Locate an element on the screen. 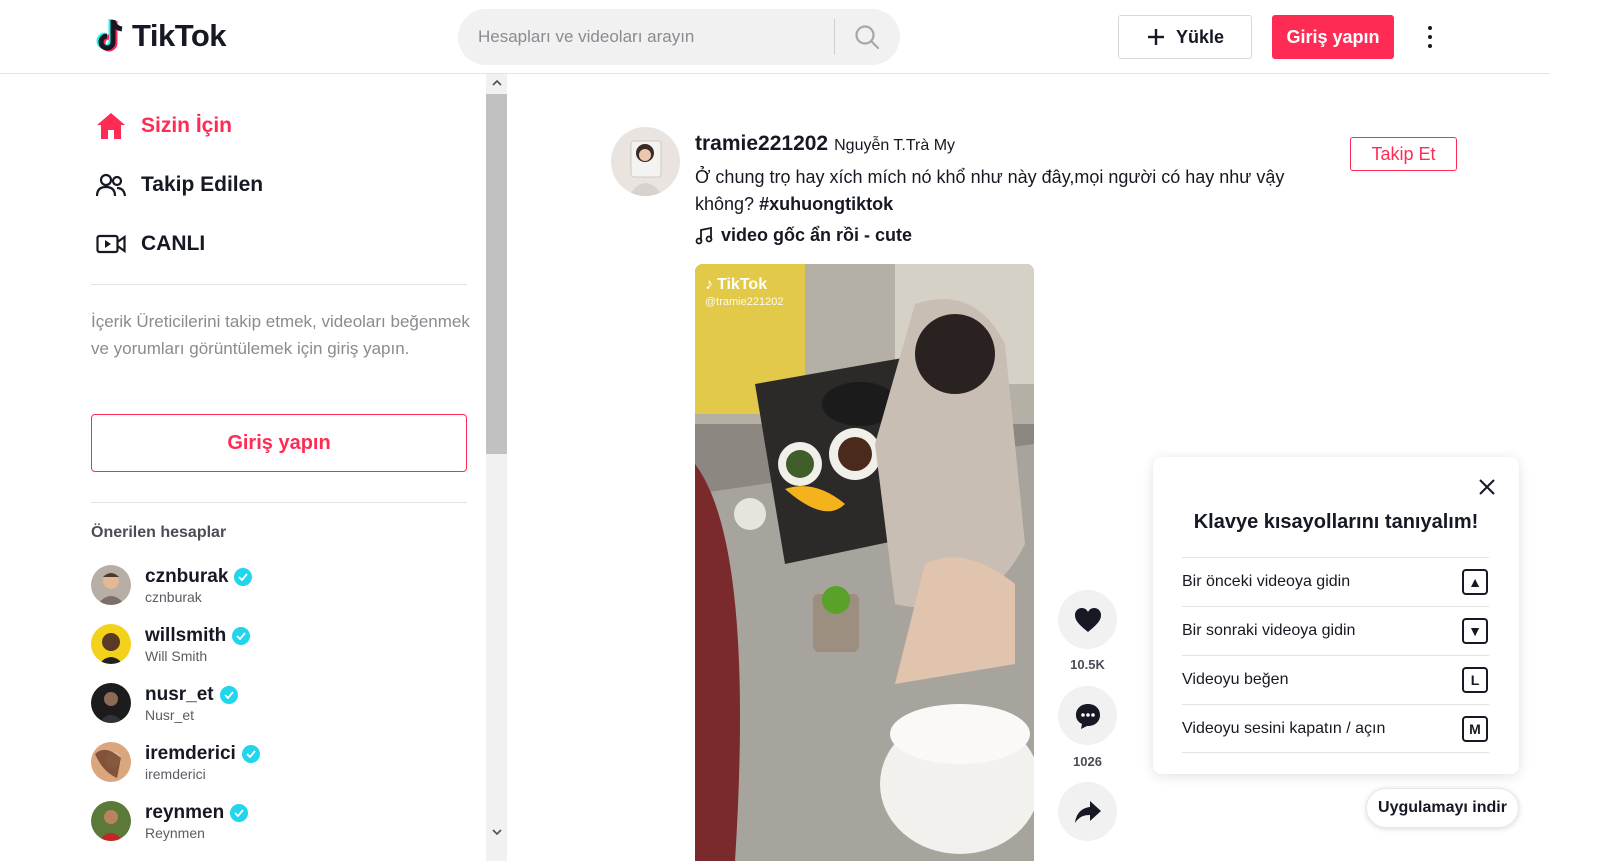  music-title: video gốc ẩn rồi - cute is located at coordinates (817, 235).